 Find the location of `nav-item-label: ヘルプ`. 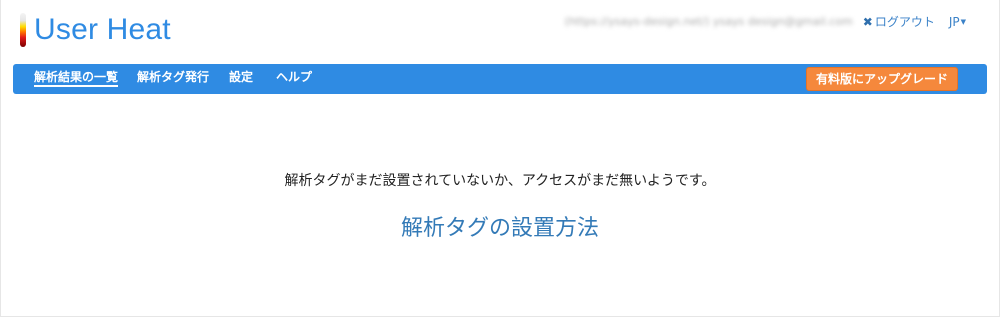

nav-item-label: ヘルプ is located at coordinates (294, 77).